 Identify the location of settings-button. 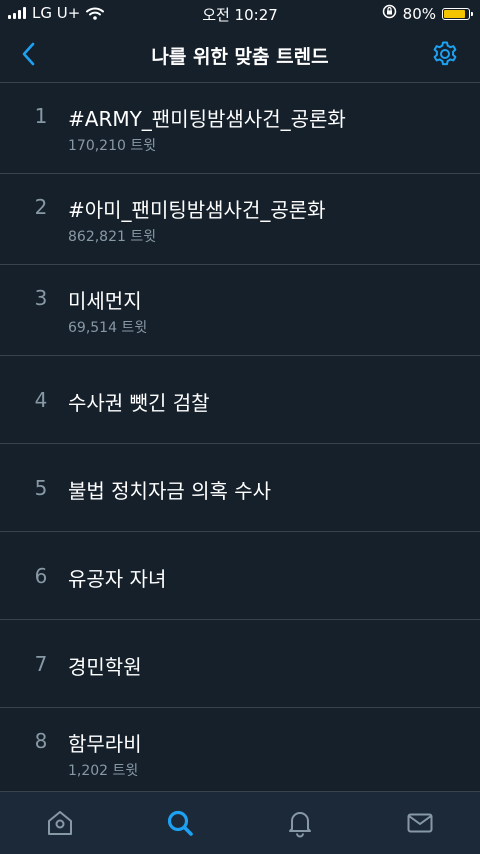
(445, 54).